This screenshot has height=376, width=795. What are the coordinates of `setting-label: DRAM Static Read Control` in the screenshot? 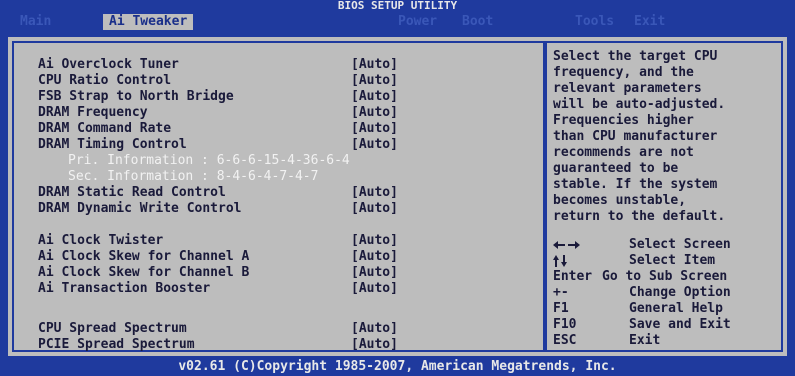 It's located at (132, 192).